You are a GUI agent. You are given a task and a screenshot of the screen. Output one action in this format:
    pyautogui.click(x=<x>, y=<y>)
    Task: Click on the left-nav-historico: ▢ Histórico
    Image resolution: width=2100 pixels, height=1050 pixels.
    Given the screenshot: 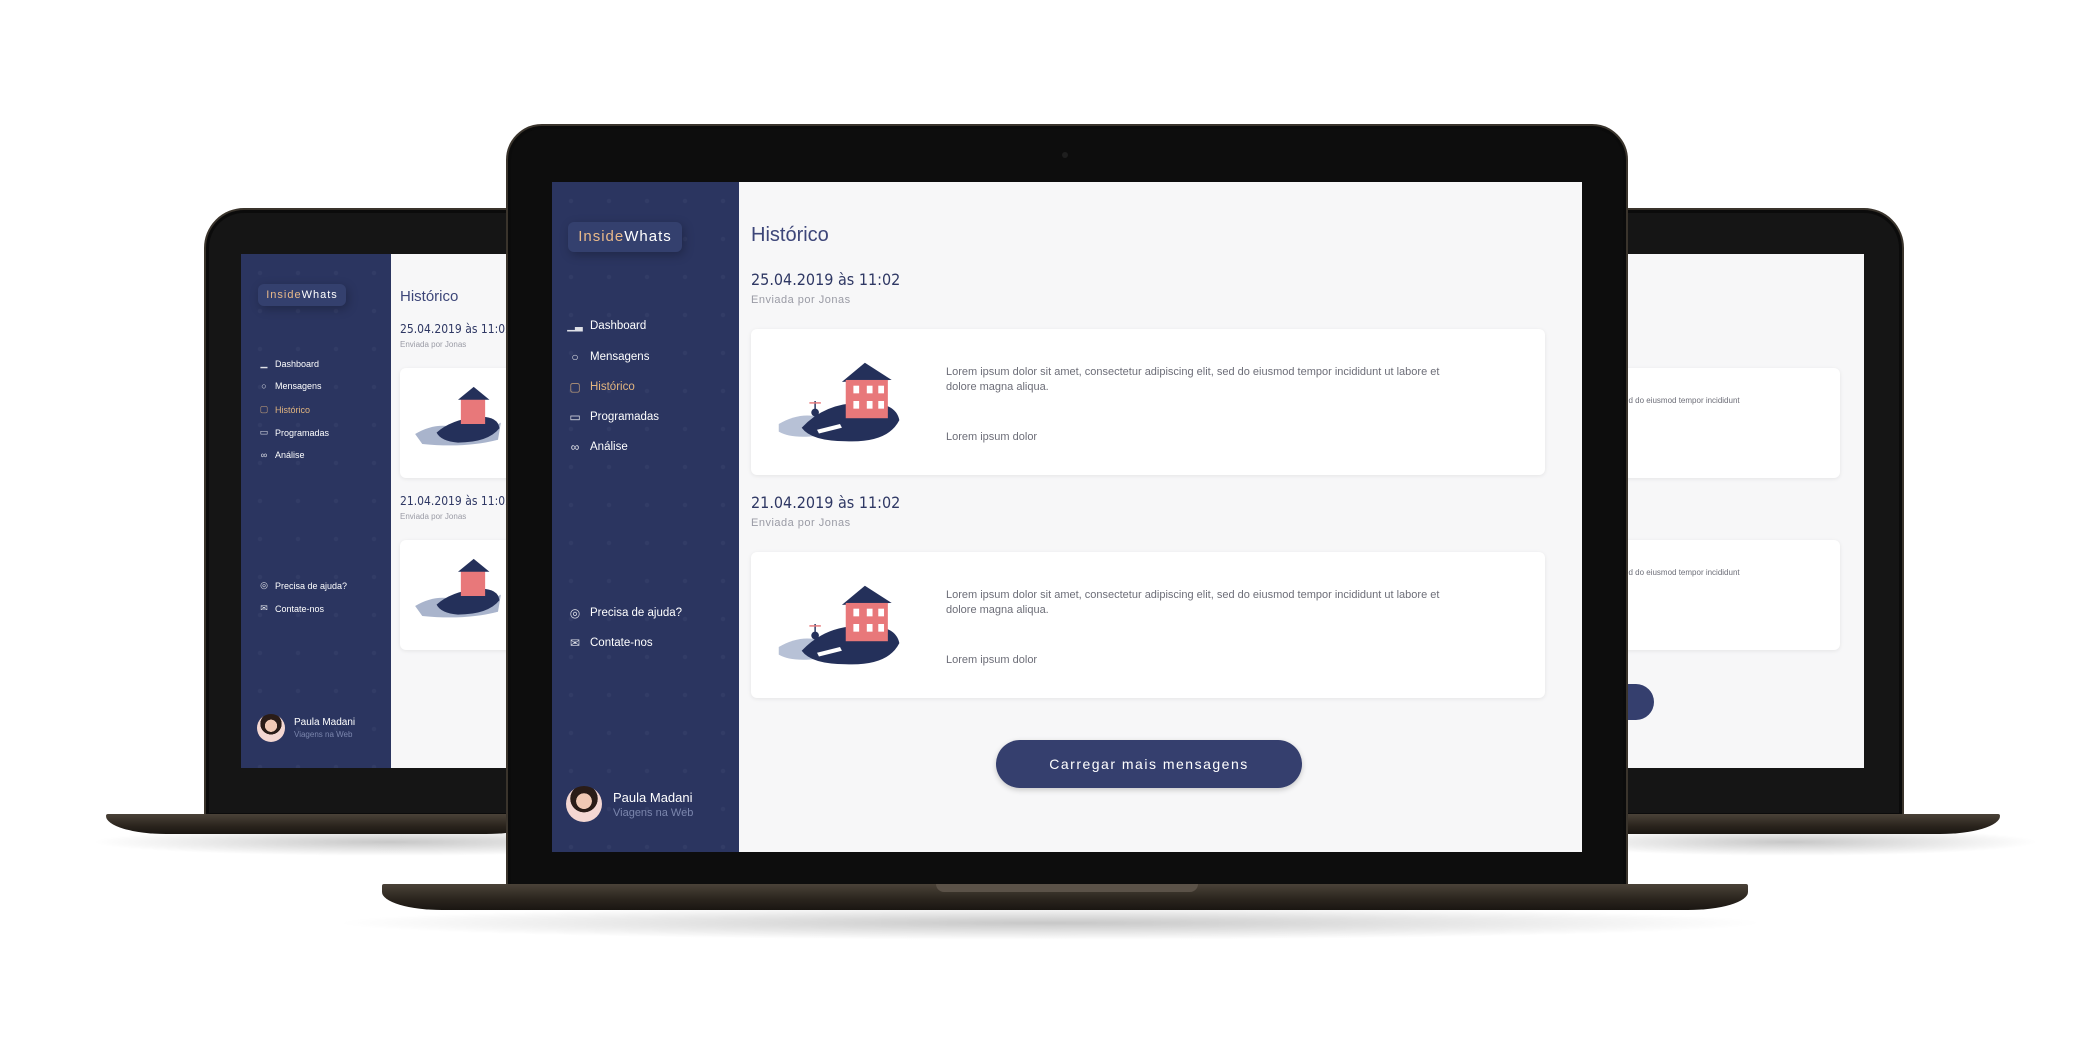 What is the action you would take?
    pyautogui.click(x=283, y=409)
    